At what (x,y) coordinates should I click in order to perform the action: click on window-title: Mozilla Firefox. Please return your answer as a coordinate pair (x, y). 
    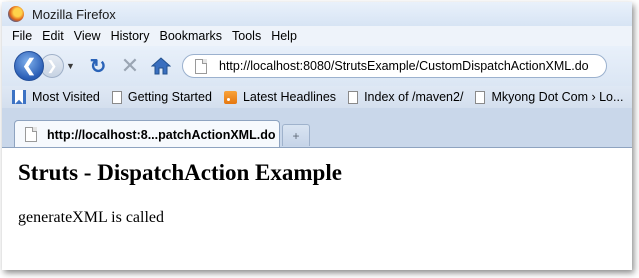
    Looking at the image, I should click on (74, 14).